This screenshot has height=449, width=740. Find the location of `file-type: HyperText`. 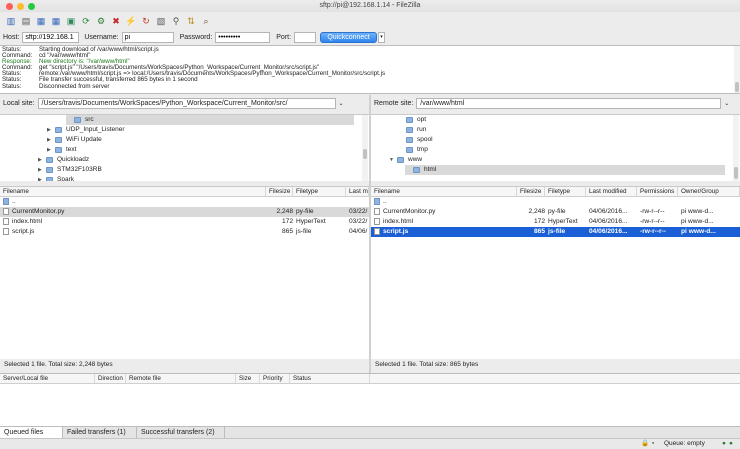

file-type: HyperText is located at coordinates (311, 221).